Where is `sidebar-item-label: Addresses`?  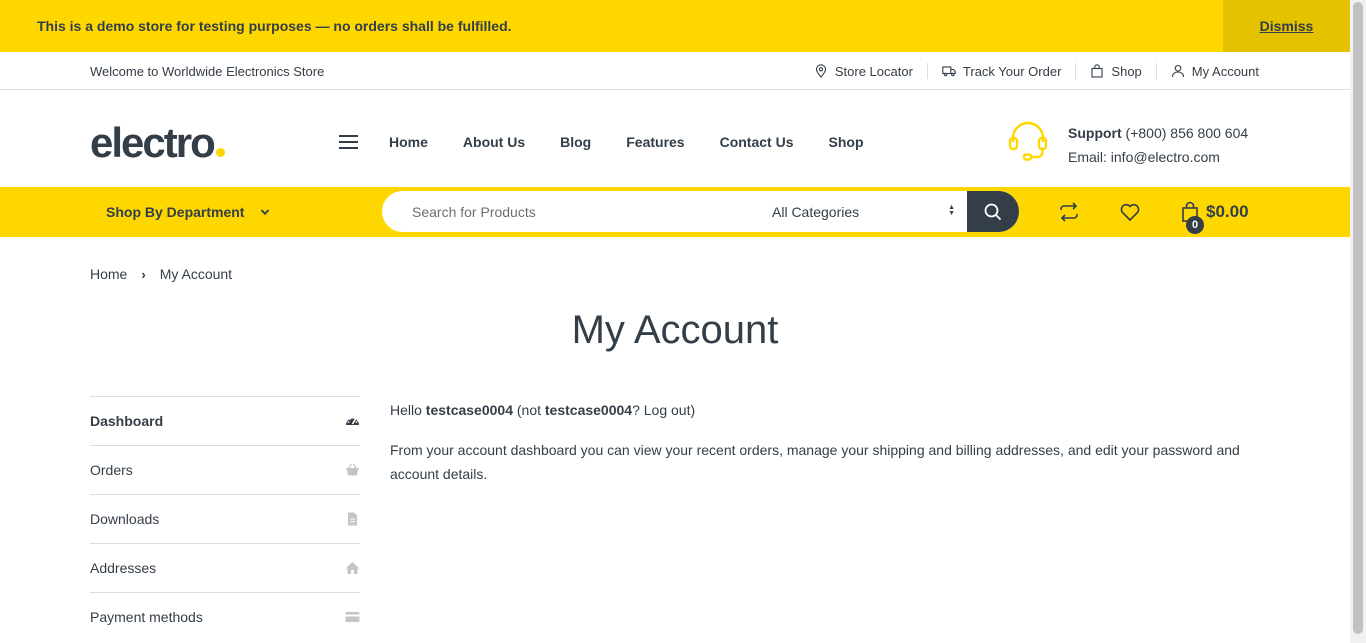 sidebar-item-label: Addresses is located at coordinates (123, 568).